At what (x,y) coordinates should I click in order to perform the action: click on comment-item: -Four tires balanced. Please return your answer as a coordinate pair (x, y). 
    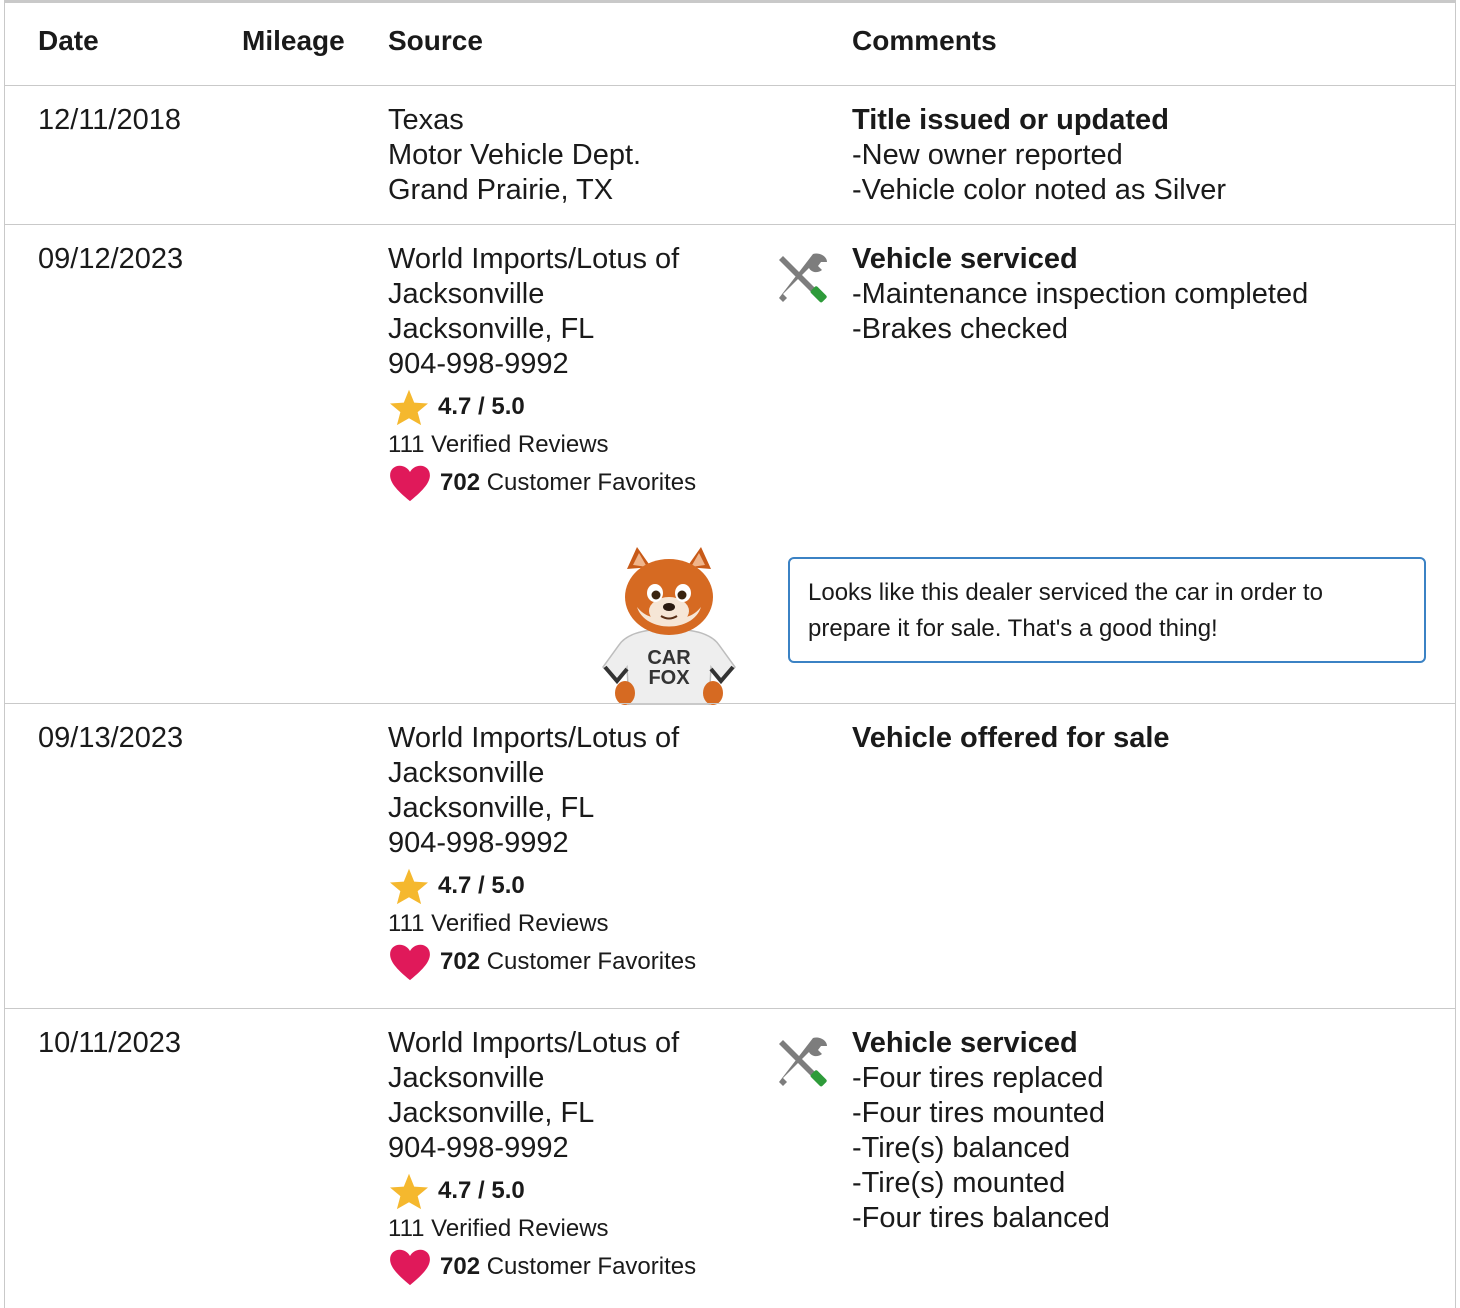
    Looking at the image, I should click on (981, 1218).